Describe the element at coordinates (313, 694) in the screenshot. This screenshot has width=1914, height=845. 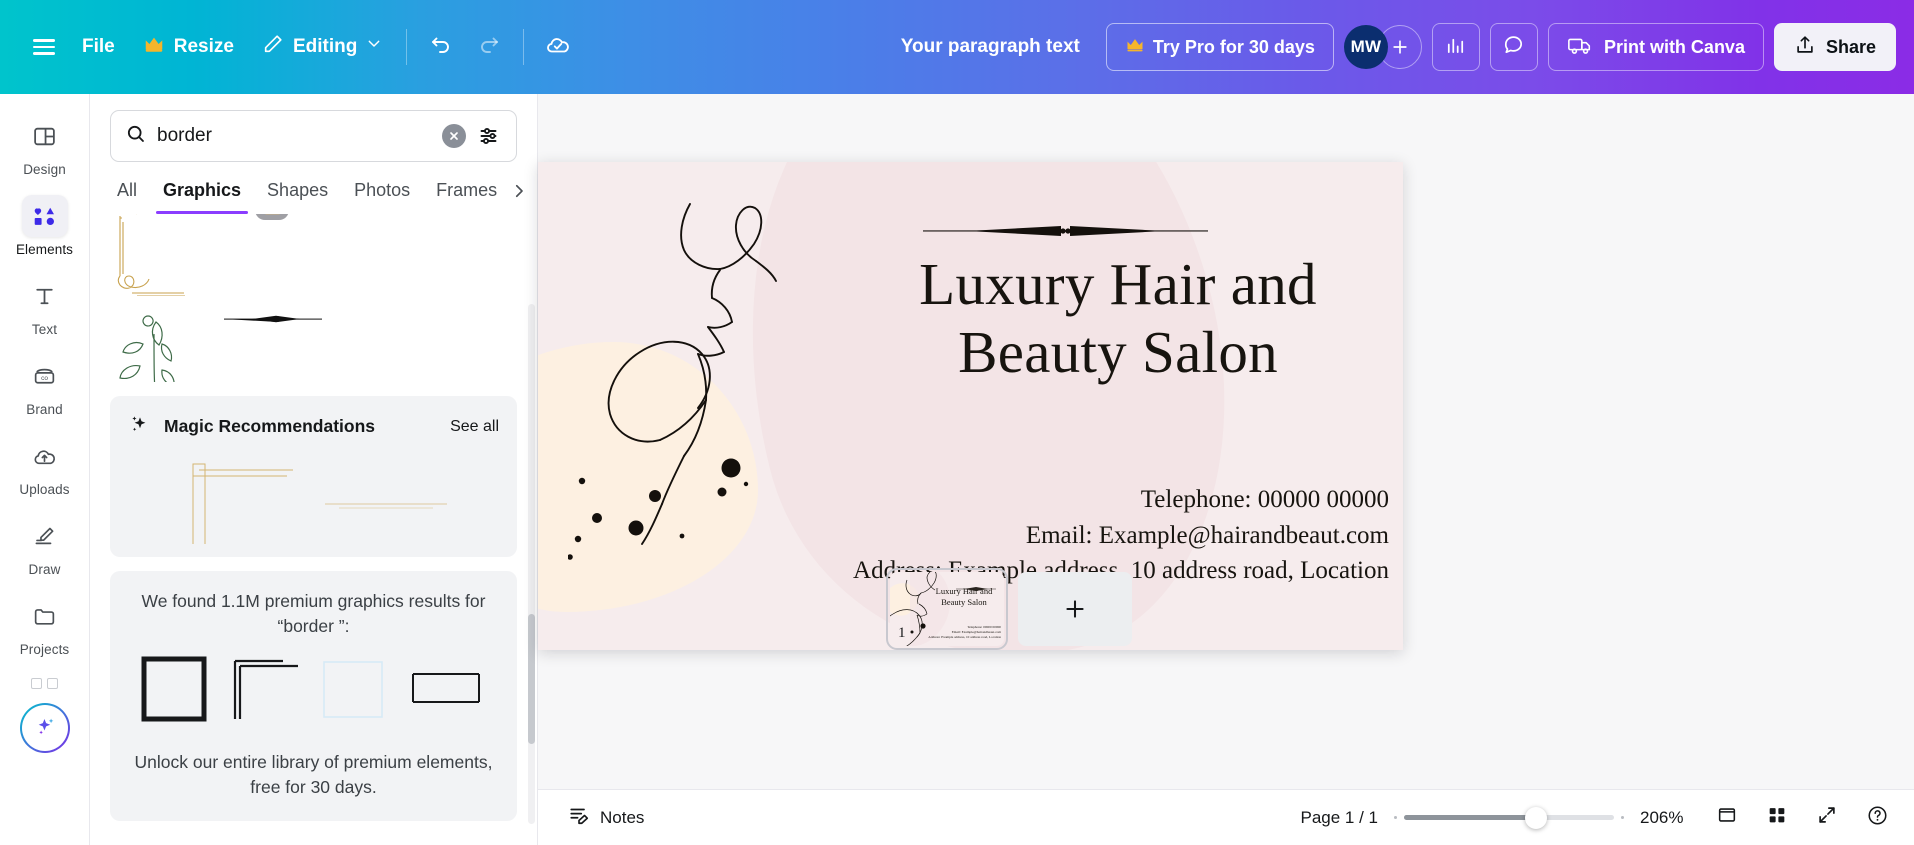
I see `promo-sample-row` at that location.